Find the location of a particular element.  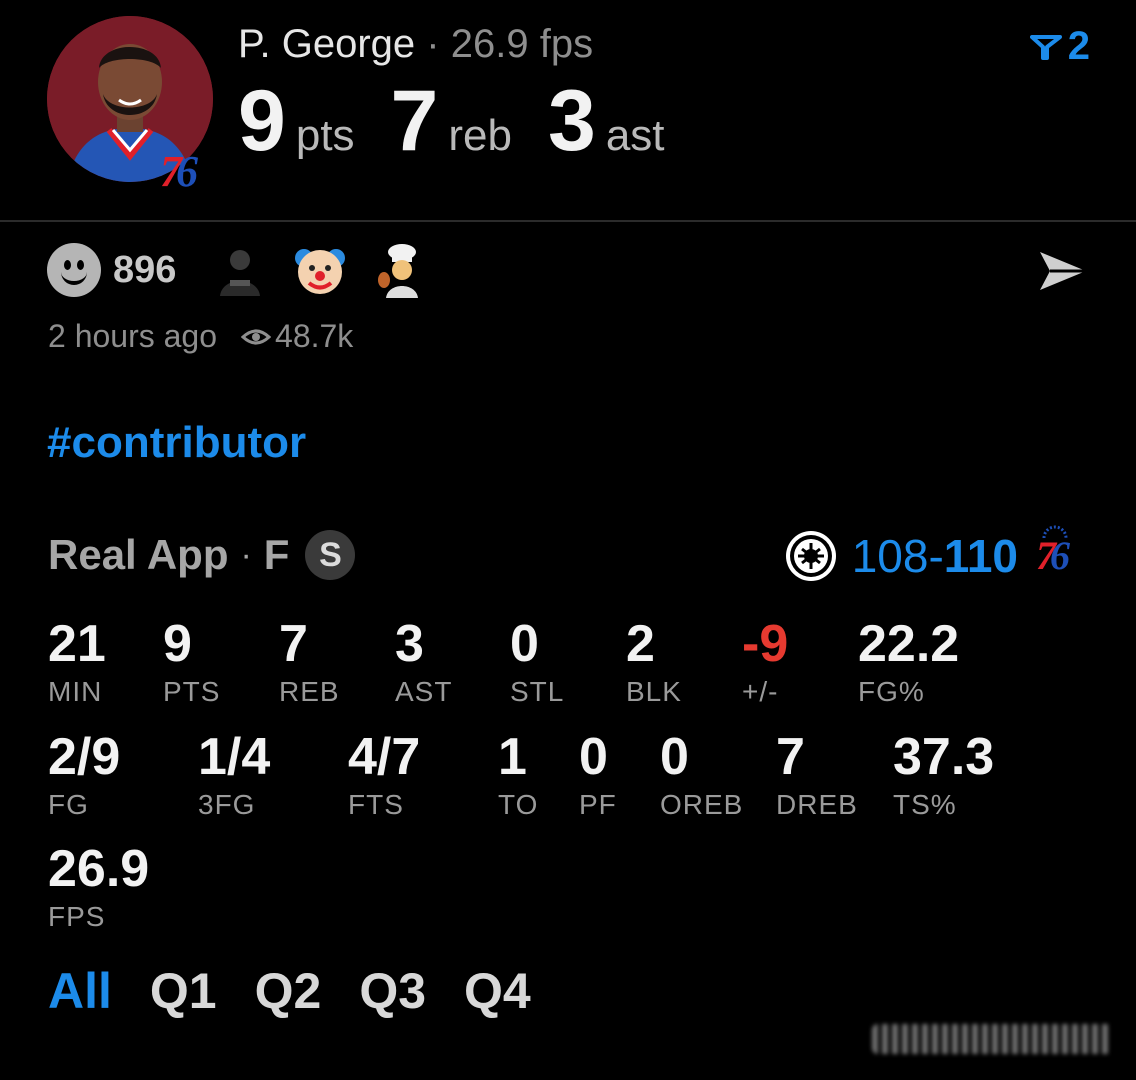

stat-label: DREB is located at coordinates (817, 804).